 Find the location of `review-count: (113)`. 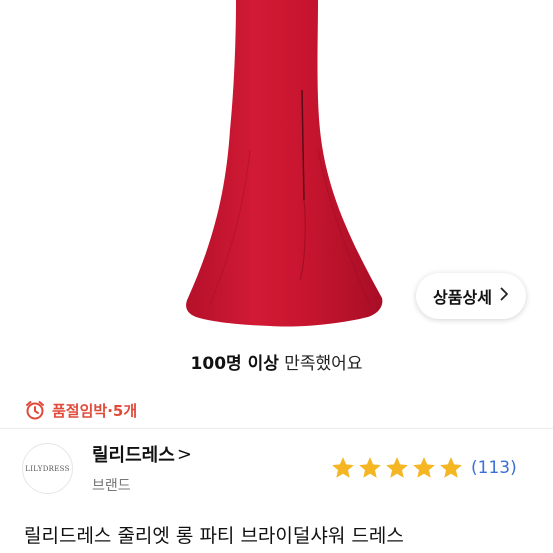

review-count: (113) is located at coordinates (494, 468).